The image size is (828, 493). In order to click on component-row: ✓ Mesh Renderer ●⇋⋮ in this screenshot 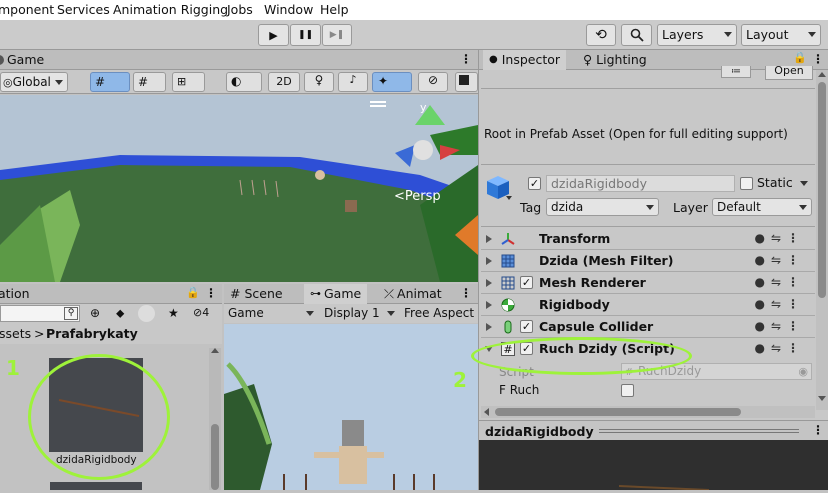, I will do `click(648, 283)`.